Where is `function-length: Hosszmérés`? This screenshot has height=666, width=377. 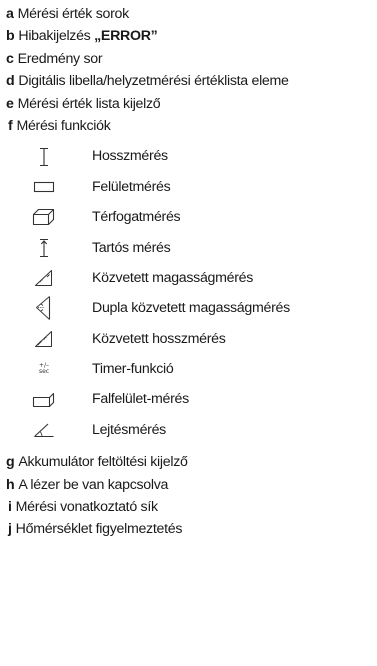
function-length: Hosszmérés is located at coordinates (190, 156).